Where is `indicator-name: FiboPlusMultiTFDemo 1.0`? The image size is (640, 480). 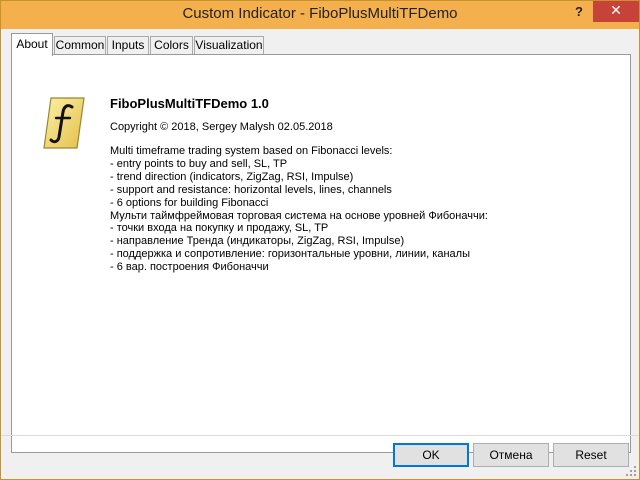
indicator-name: FiboPlusMultiTFDemo 1.0 is located at coordinates (189, 103).